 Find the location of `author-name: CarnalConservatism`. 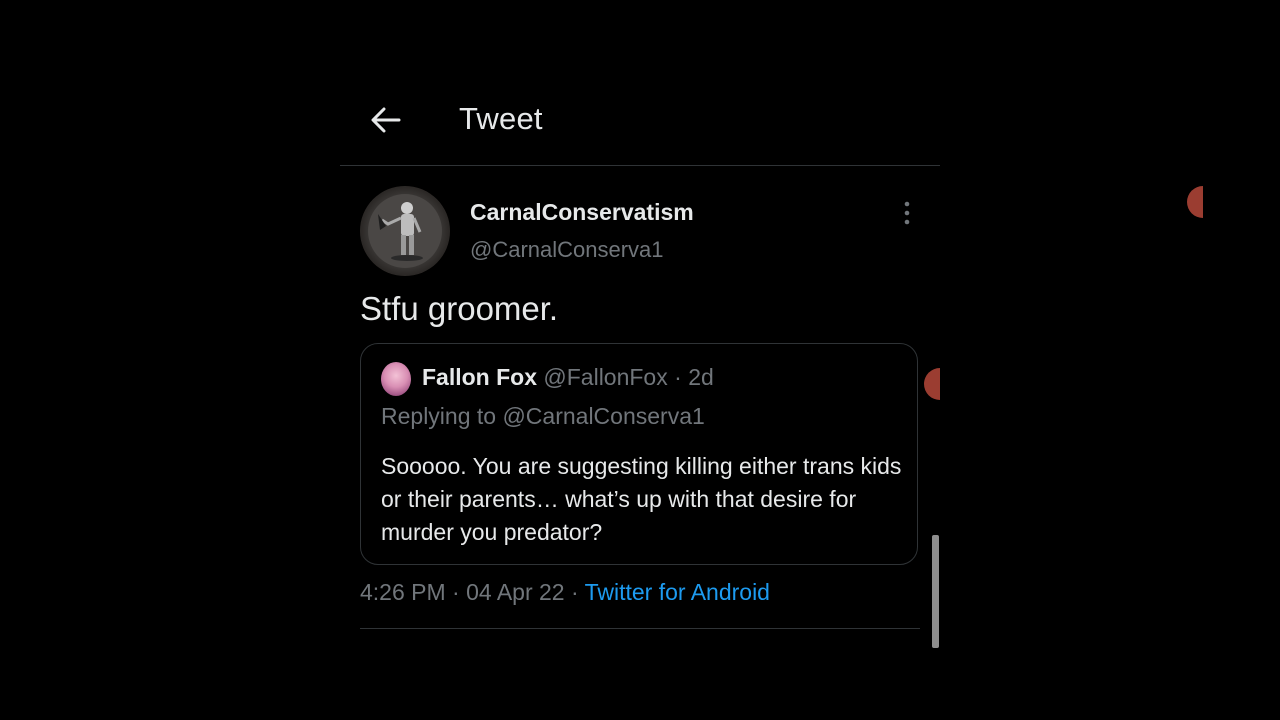

author-name: CarnalConservatism is located at coordinates (582, 212).